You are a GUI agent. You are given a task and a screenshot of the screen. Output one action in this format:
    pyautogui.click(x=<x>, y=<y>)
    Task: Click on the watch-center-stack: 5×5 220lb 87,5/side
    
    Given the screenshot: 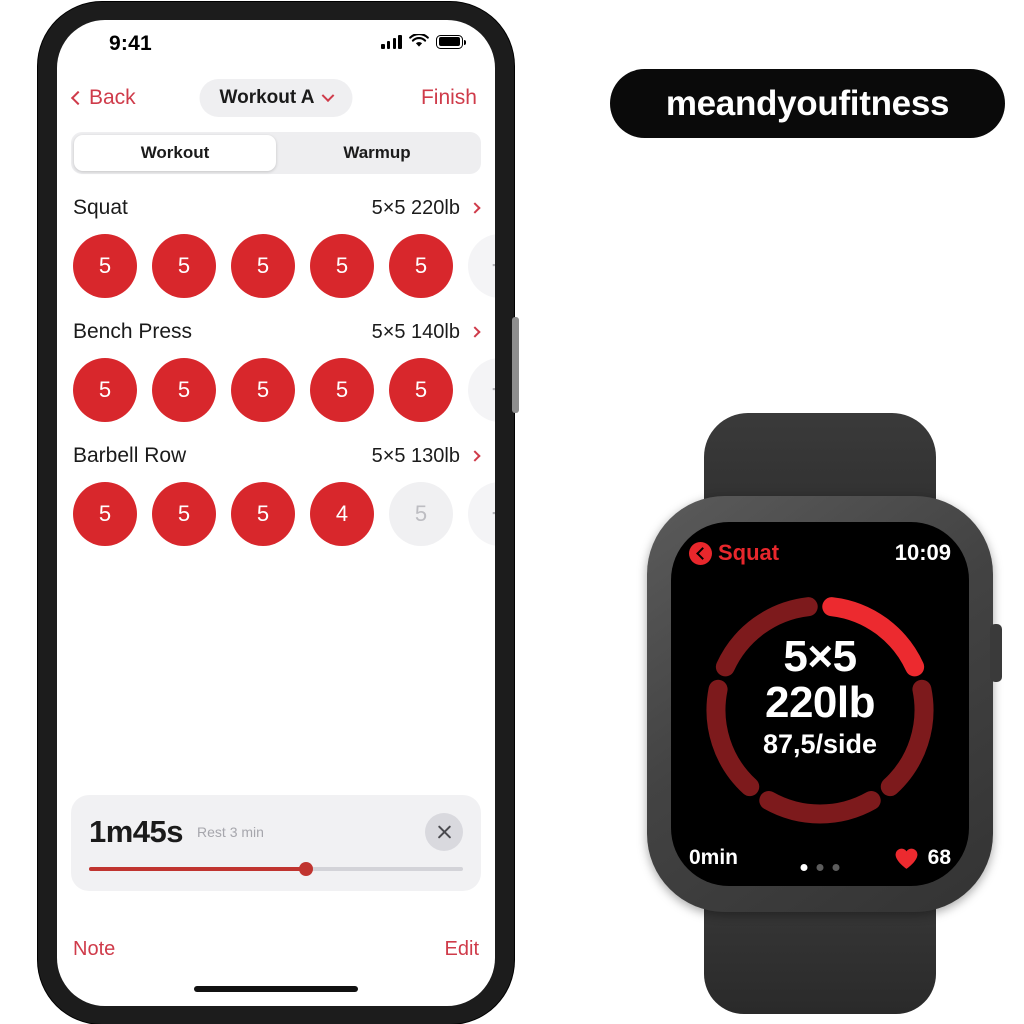 What is the action you would take?
    pyautogui.click(x=820, y=697)
    